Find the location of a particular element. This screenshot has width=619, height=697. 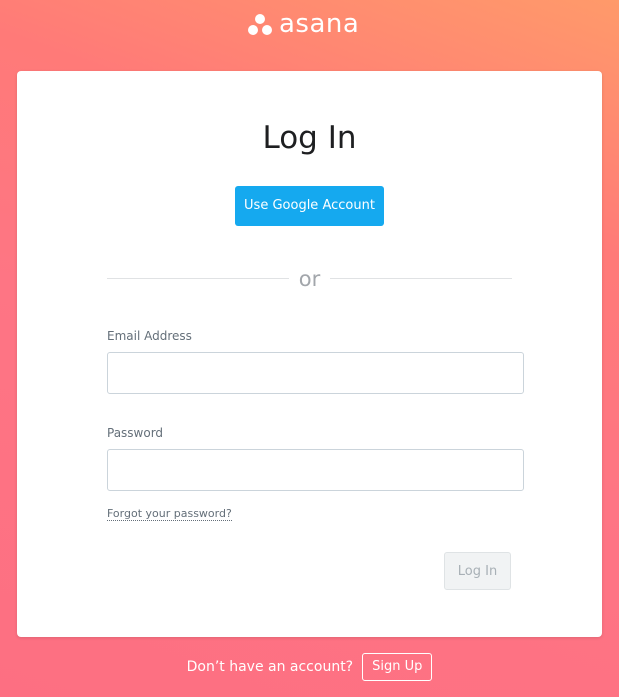

no-account-prompt: Don’t have an account? is located at coordinates (270, 667).